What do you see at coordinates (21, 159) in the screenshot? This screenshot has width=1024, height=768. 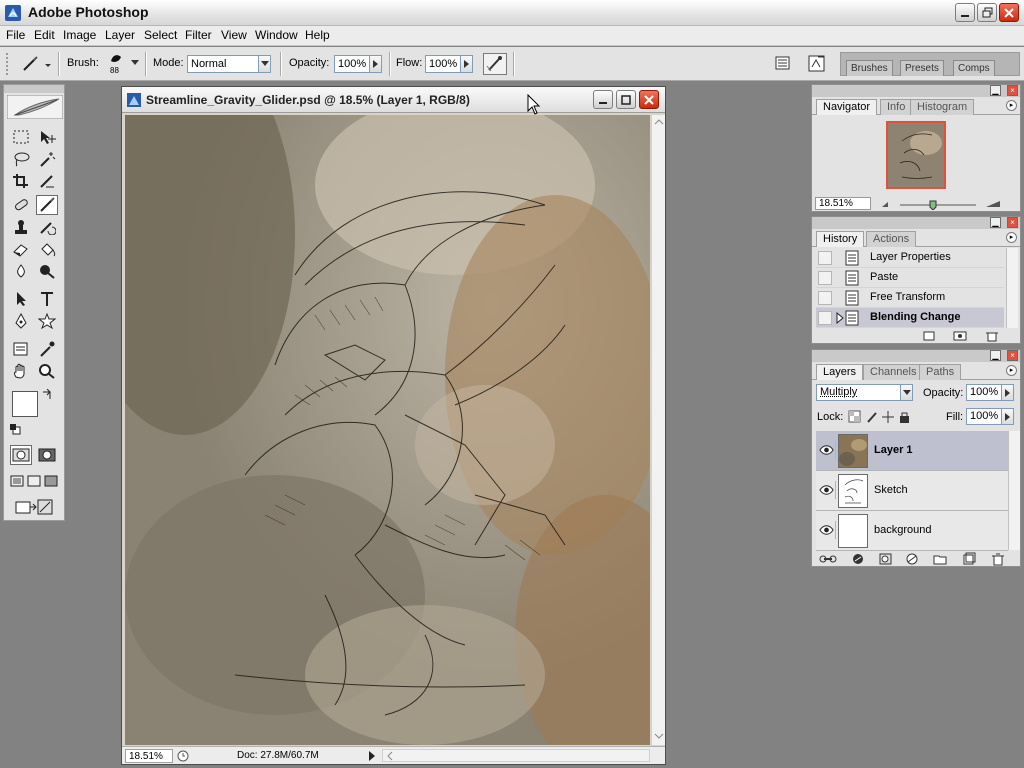 I see `lasso-tool` at bounding box center [21, 159].